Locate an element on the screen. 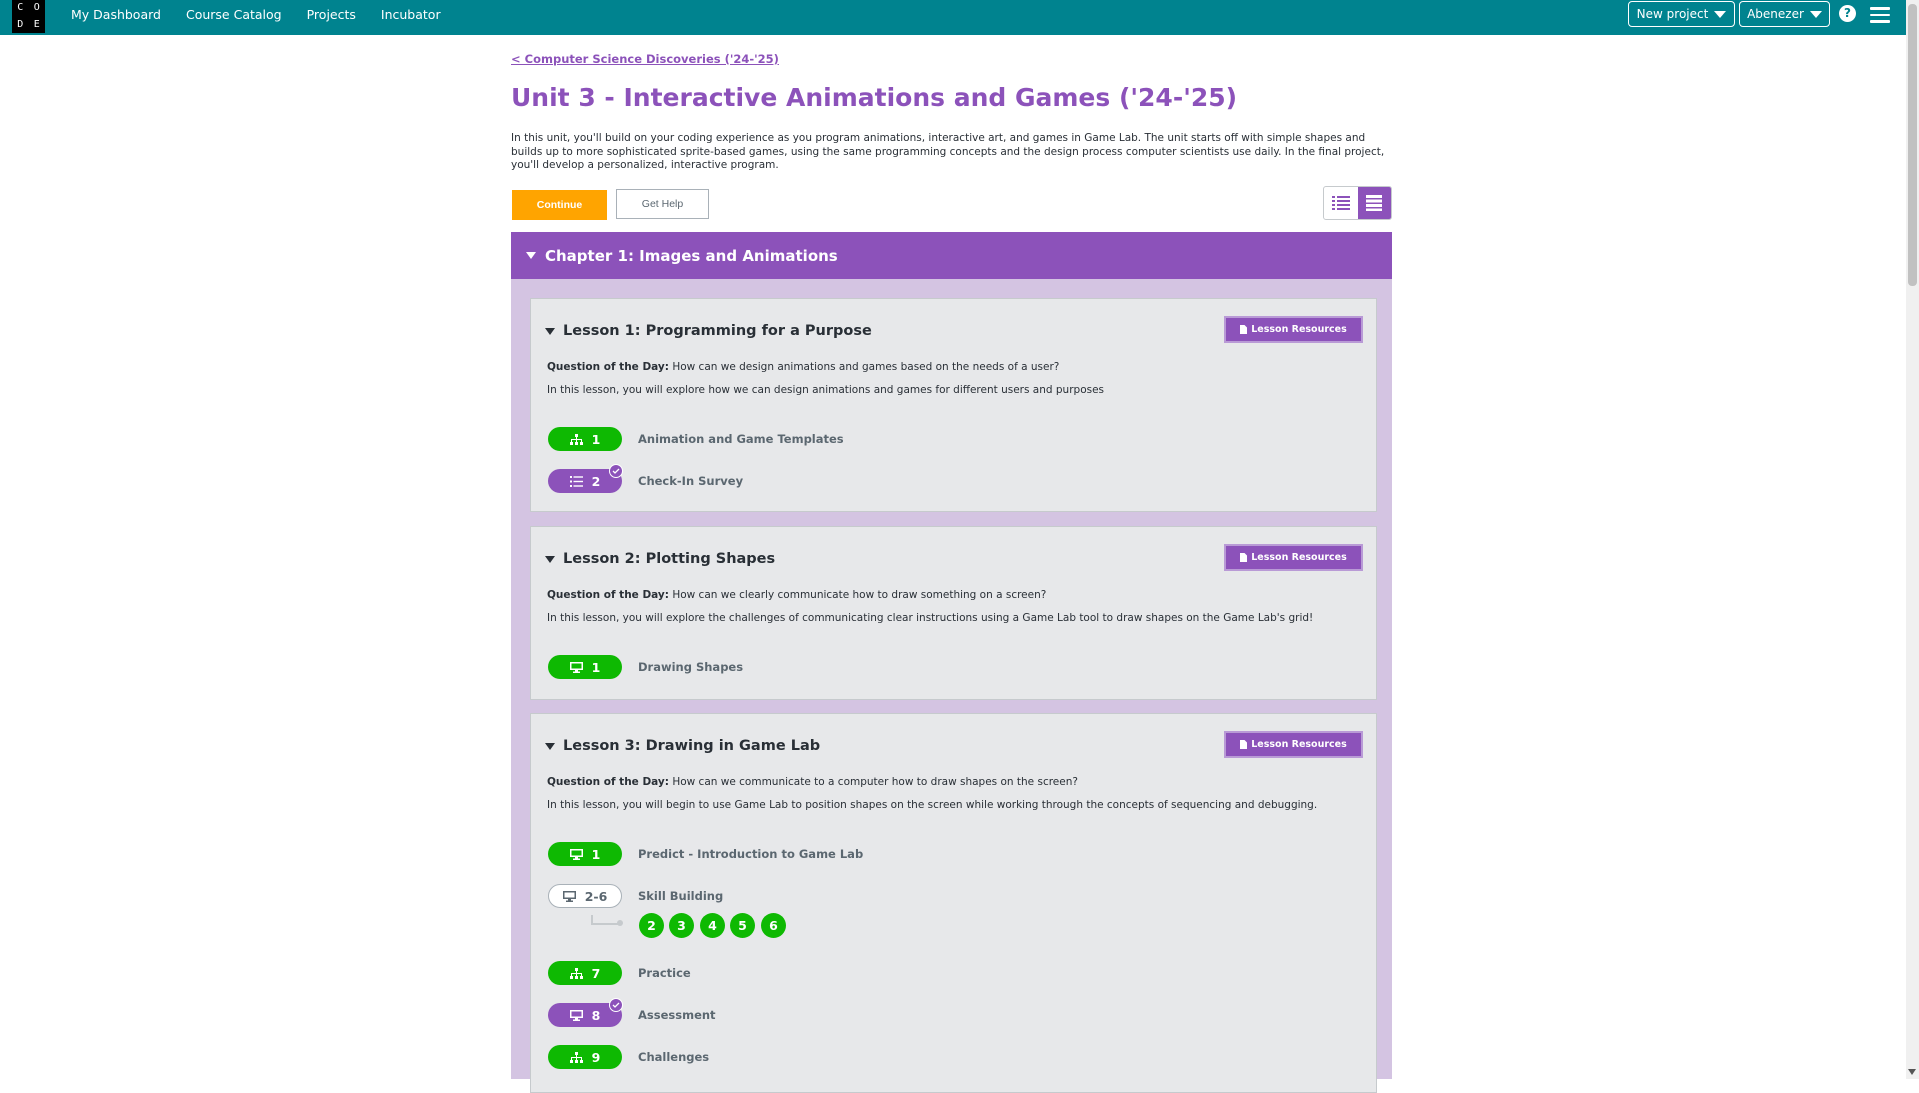  logo-letter: D is located at coordinates (20, 24).